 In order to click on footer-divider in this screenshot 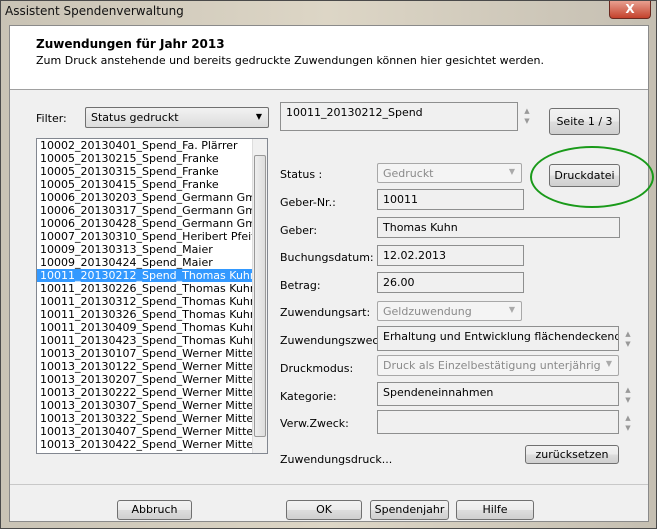, I will do `click(329, 484)`.